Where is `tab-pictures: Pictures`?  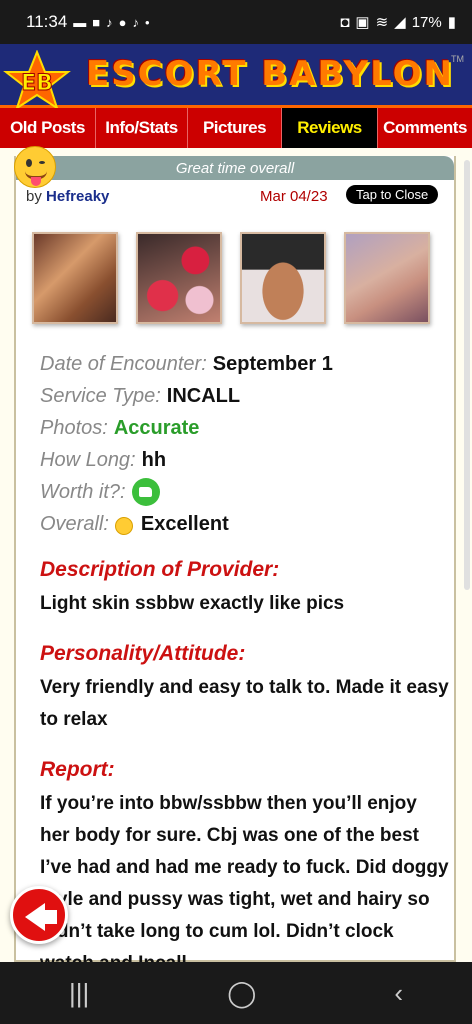
tab-pictures: Pictures is located at coordinates (235, 128).